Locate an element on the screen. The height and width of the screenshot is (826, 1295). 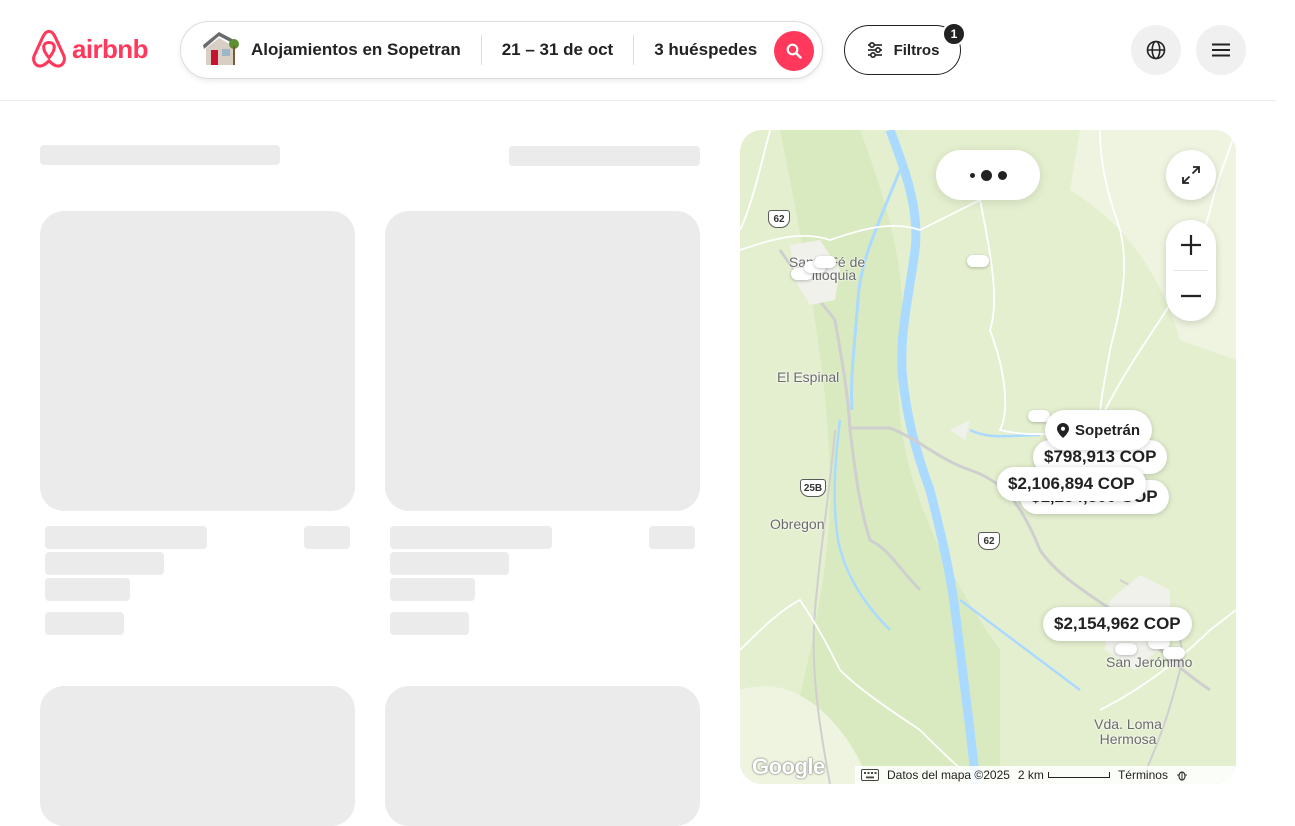
map-label-loma-hermosa: Vda. Loma Hermosa is located at coordinates (1128, 731).